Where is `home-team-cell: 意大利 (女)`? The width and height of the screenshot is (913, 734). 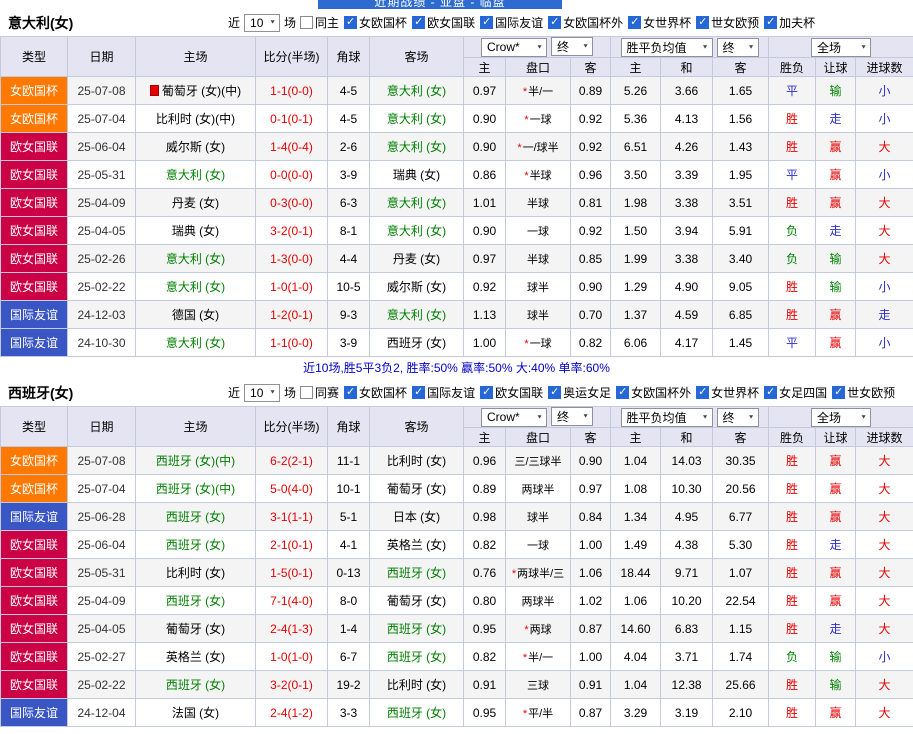
home-team-cell: 意大利 (女) is located at coordinates (195, 174).